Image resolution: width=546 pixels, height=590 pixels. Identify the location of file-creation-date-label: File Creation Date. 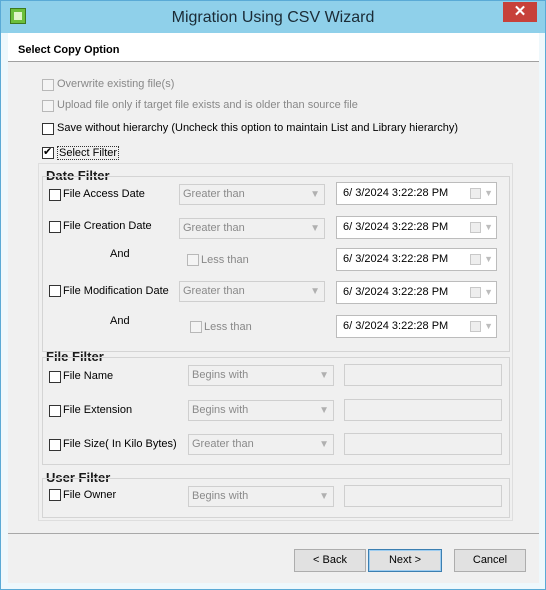
(107, 226).